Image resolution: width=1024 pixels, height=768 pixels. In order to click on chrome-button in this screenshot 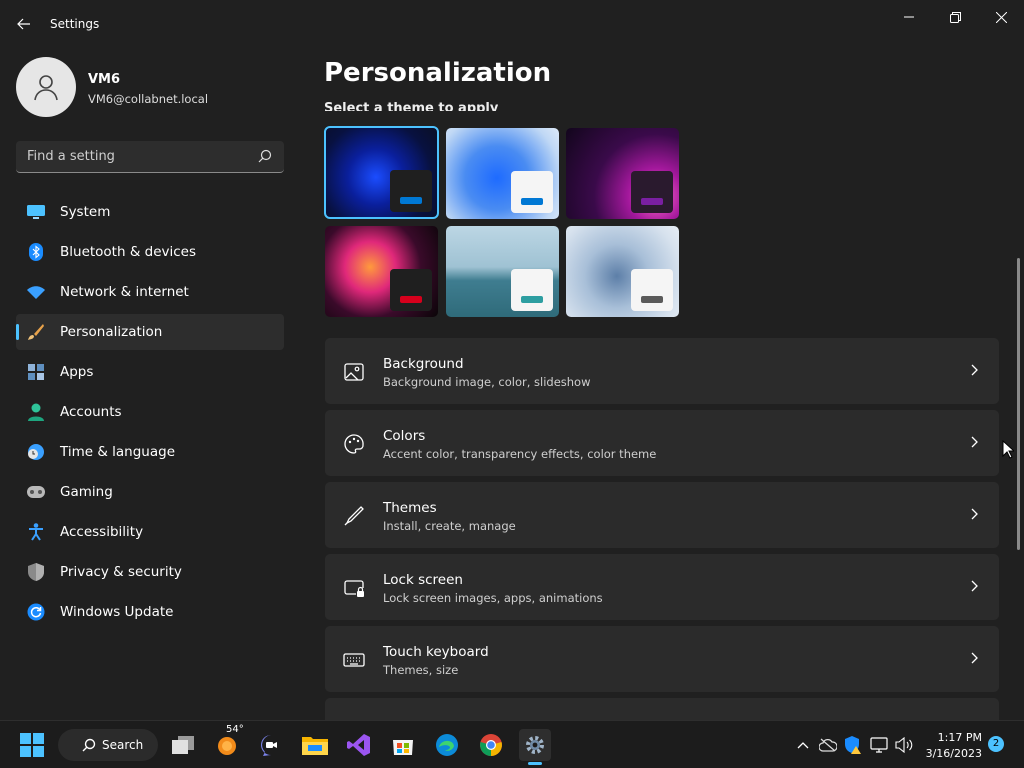, I will do `click(491, 745)`.